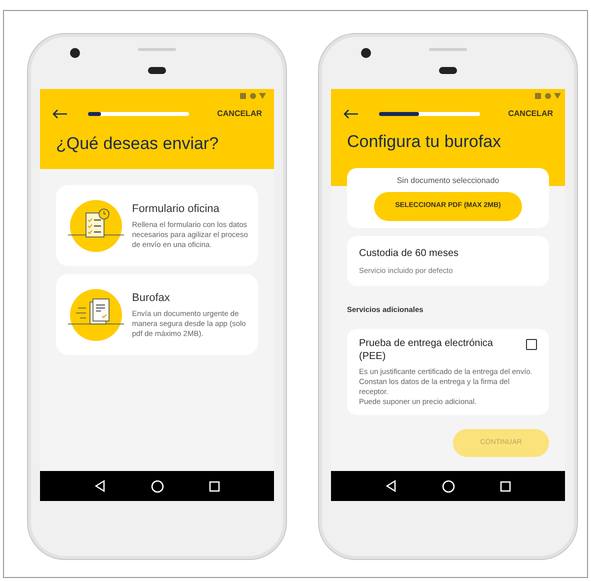 The image size is (591, 581). What do you see at coordinates (151, 298) in the screenshot?
I see `option-title: Burofax` at bounding box center [151, 298].